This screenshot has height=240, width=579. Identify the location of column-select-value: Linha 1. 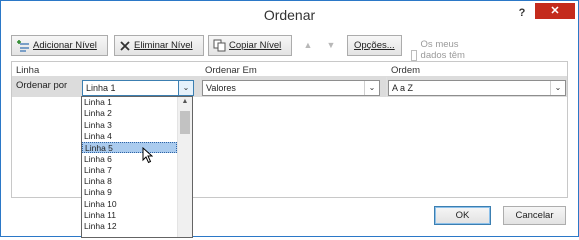
(101, 88).